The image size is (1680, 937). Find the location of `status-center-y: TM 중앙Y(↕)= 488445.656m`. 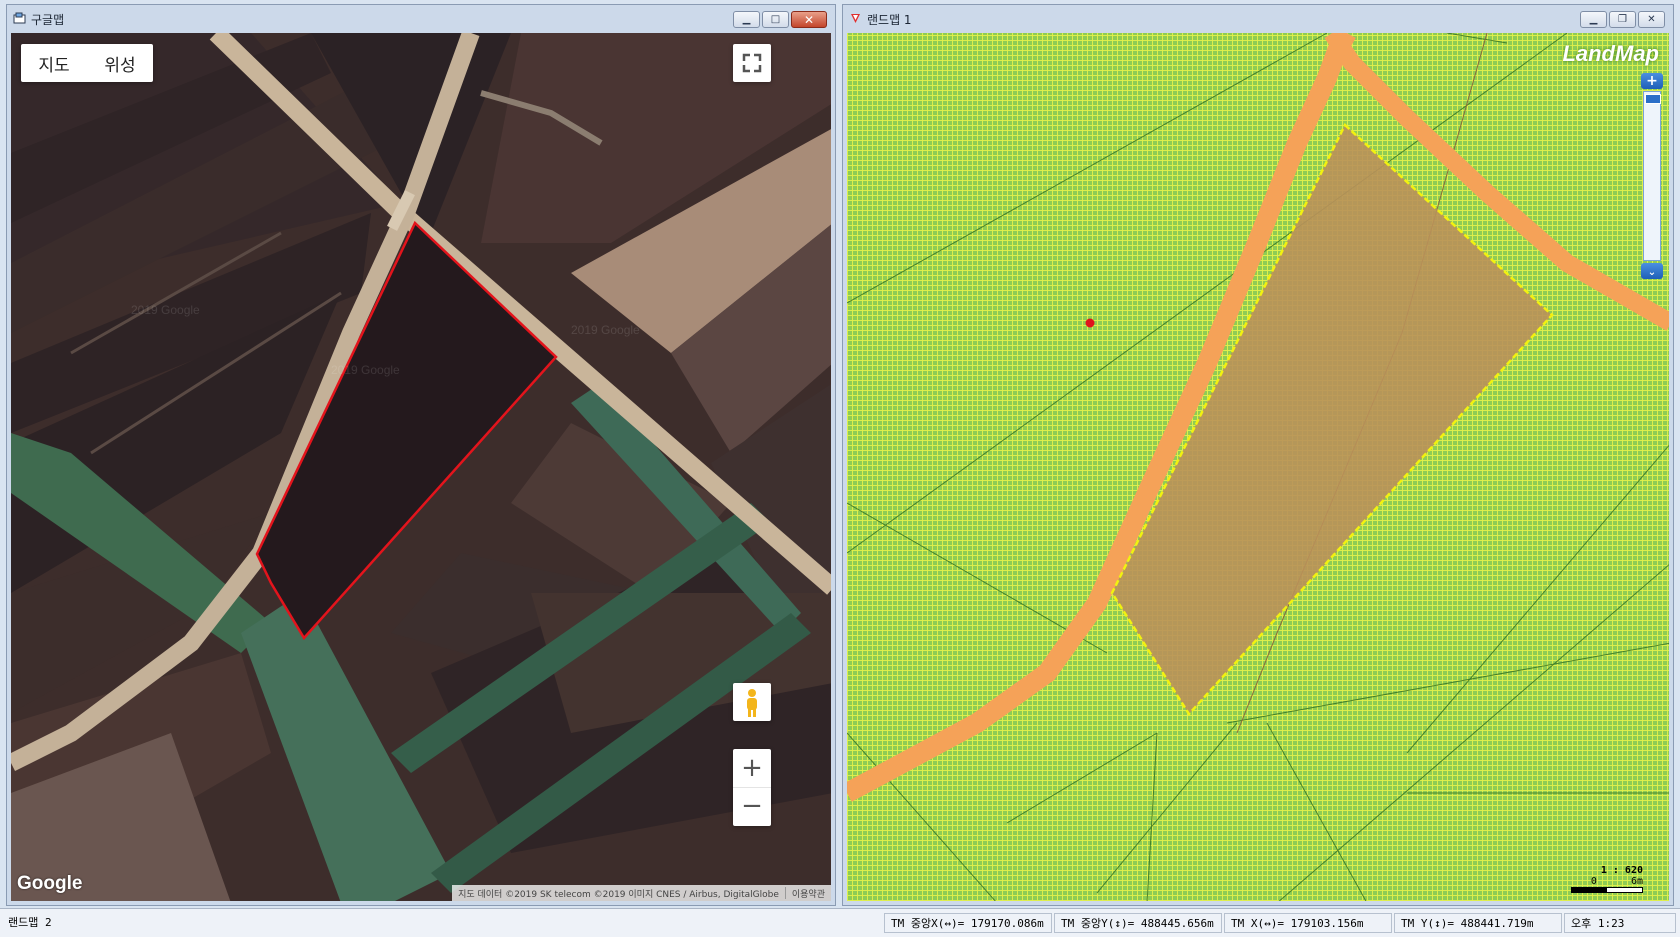

status-center-y: TM 중앙Y(↕)= 488445.656m is located at coordinates (1138, 923).